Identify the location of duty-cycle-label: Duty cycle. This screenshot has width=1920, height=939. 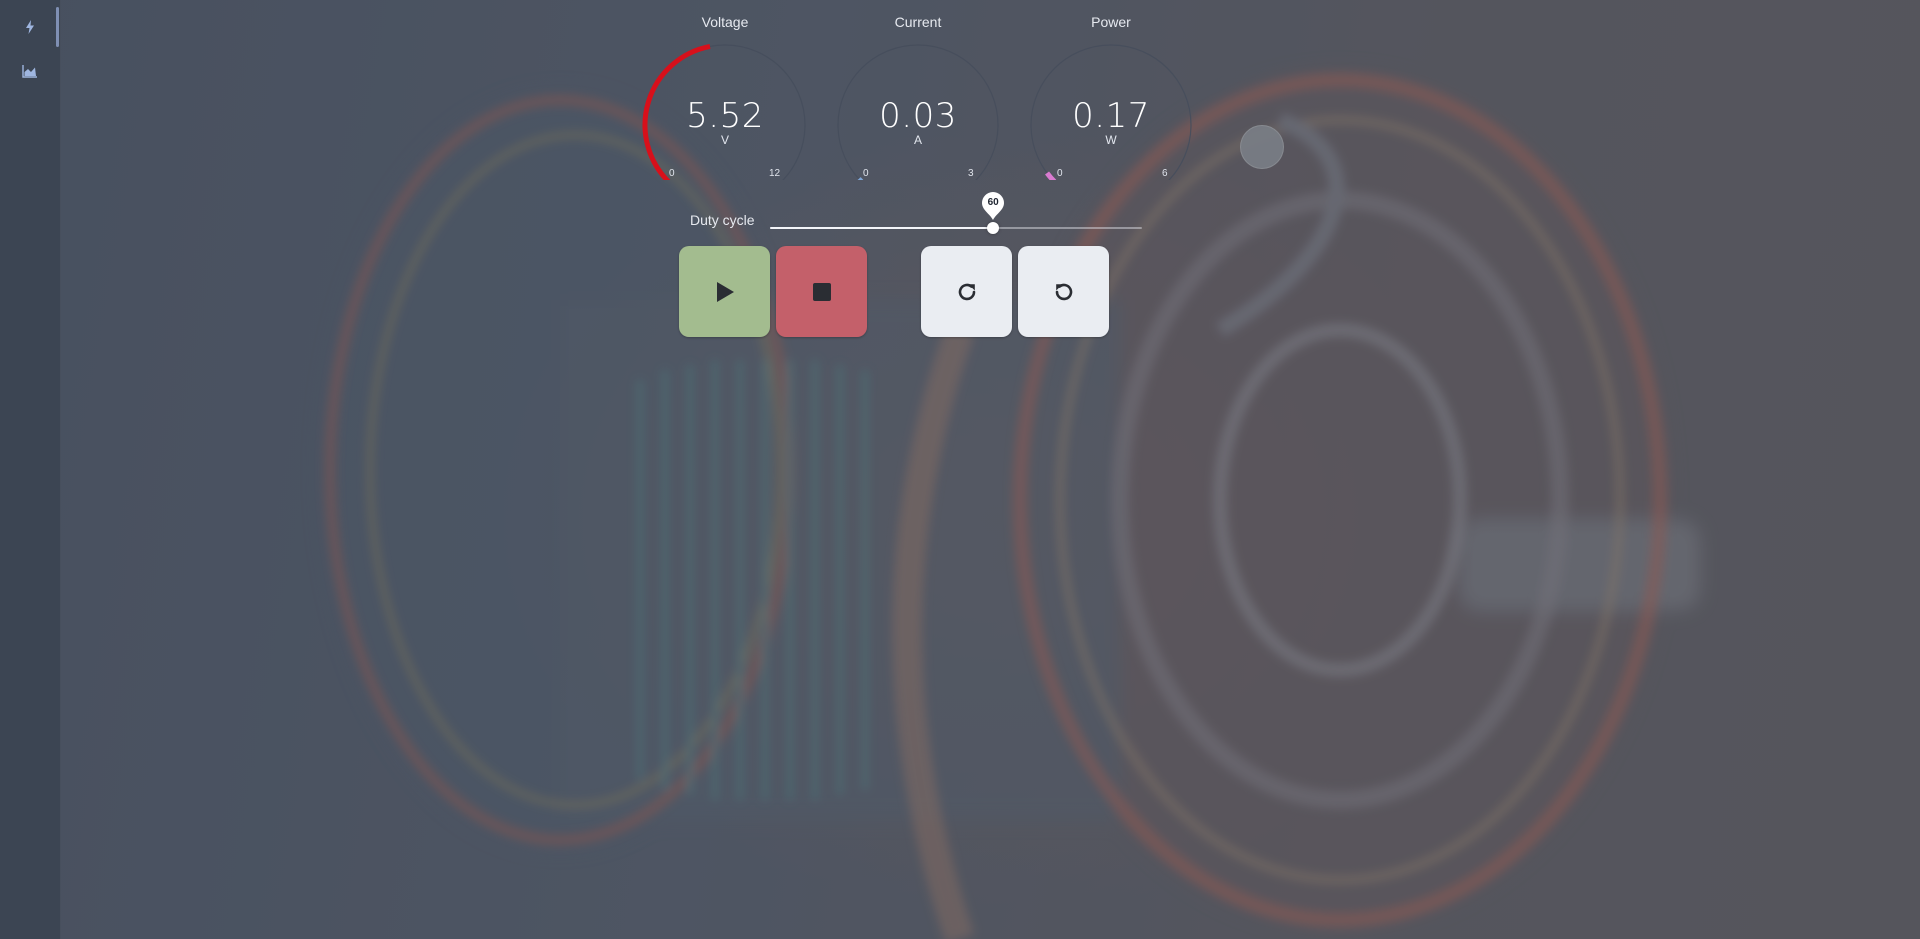
(722, 220).